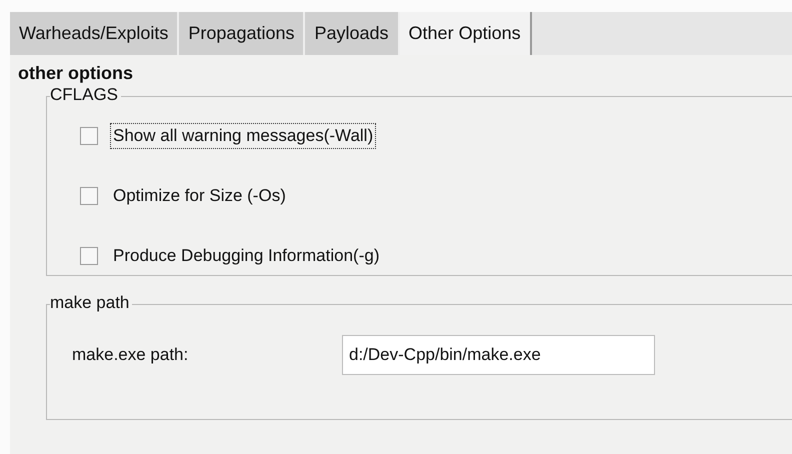 The height and width of the screenshot is (454, 792). Describe the element at coordinates (246, 256) in the screenshot. I see `checkbox-label: Produce Debugging Information(-g)` at that location.